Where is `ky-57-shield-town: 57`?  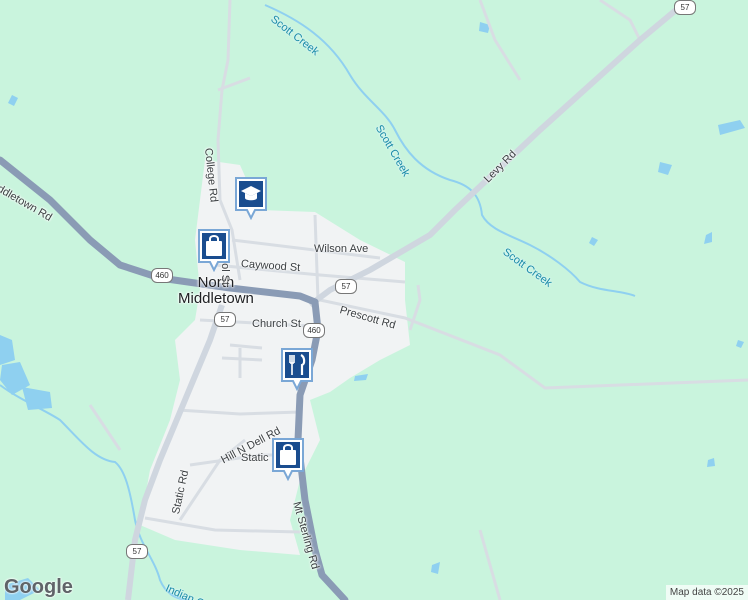
ky-57-shield-town: 57 is located at coordinates (346, 286).